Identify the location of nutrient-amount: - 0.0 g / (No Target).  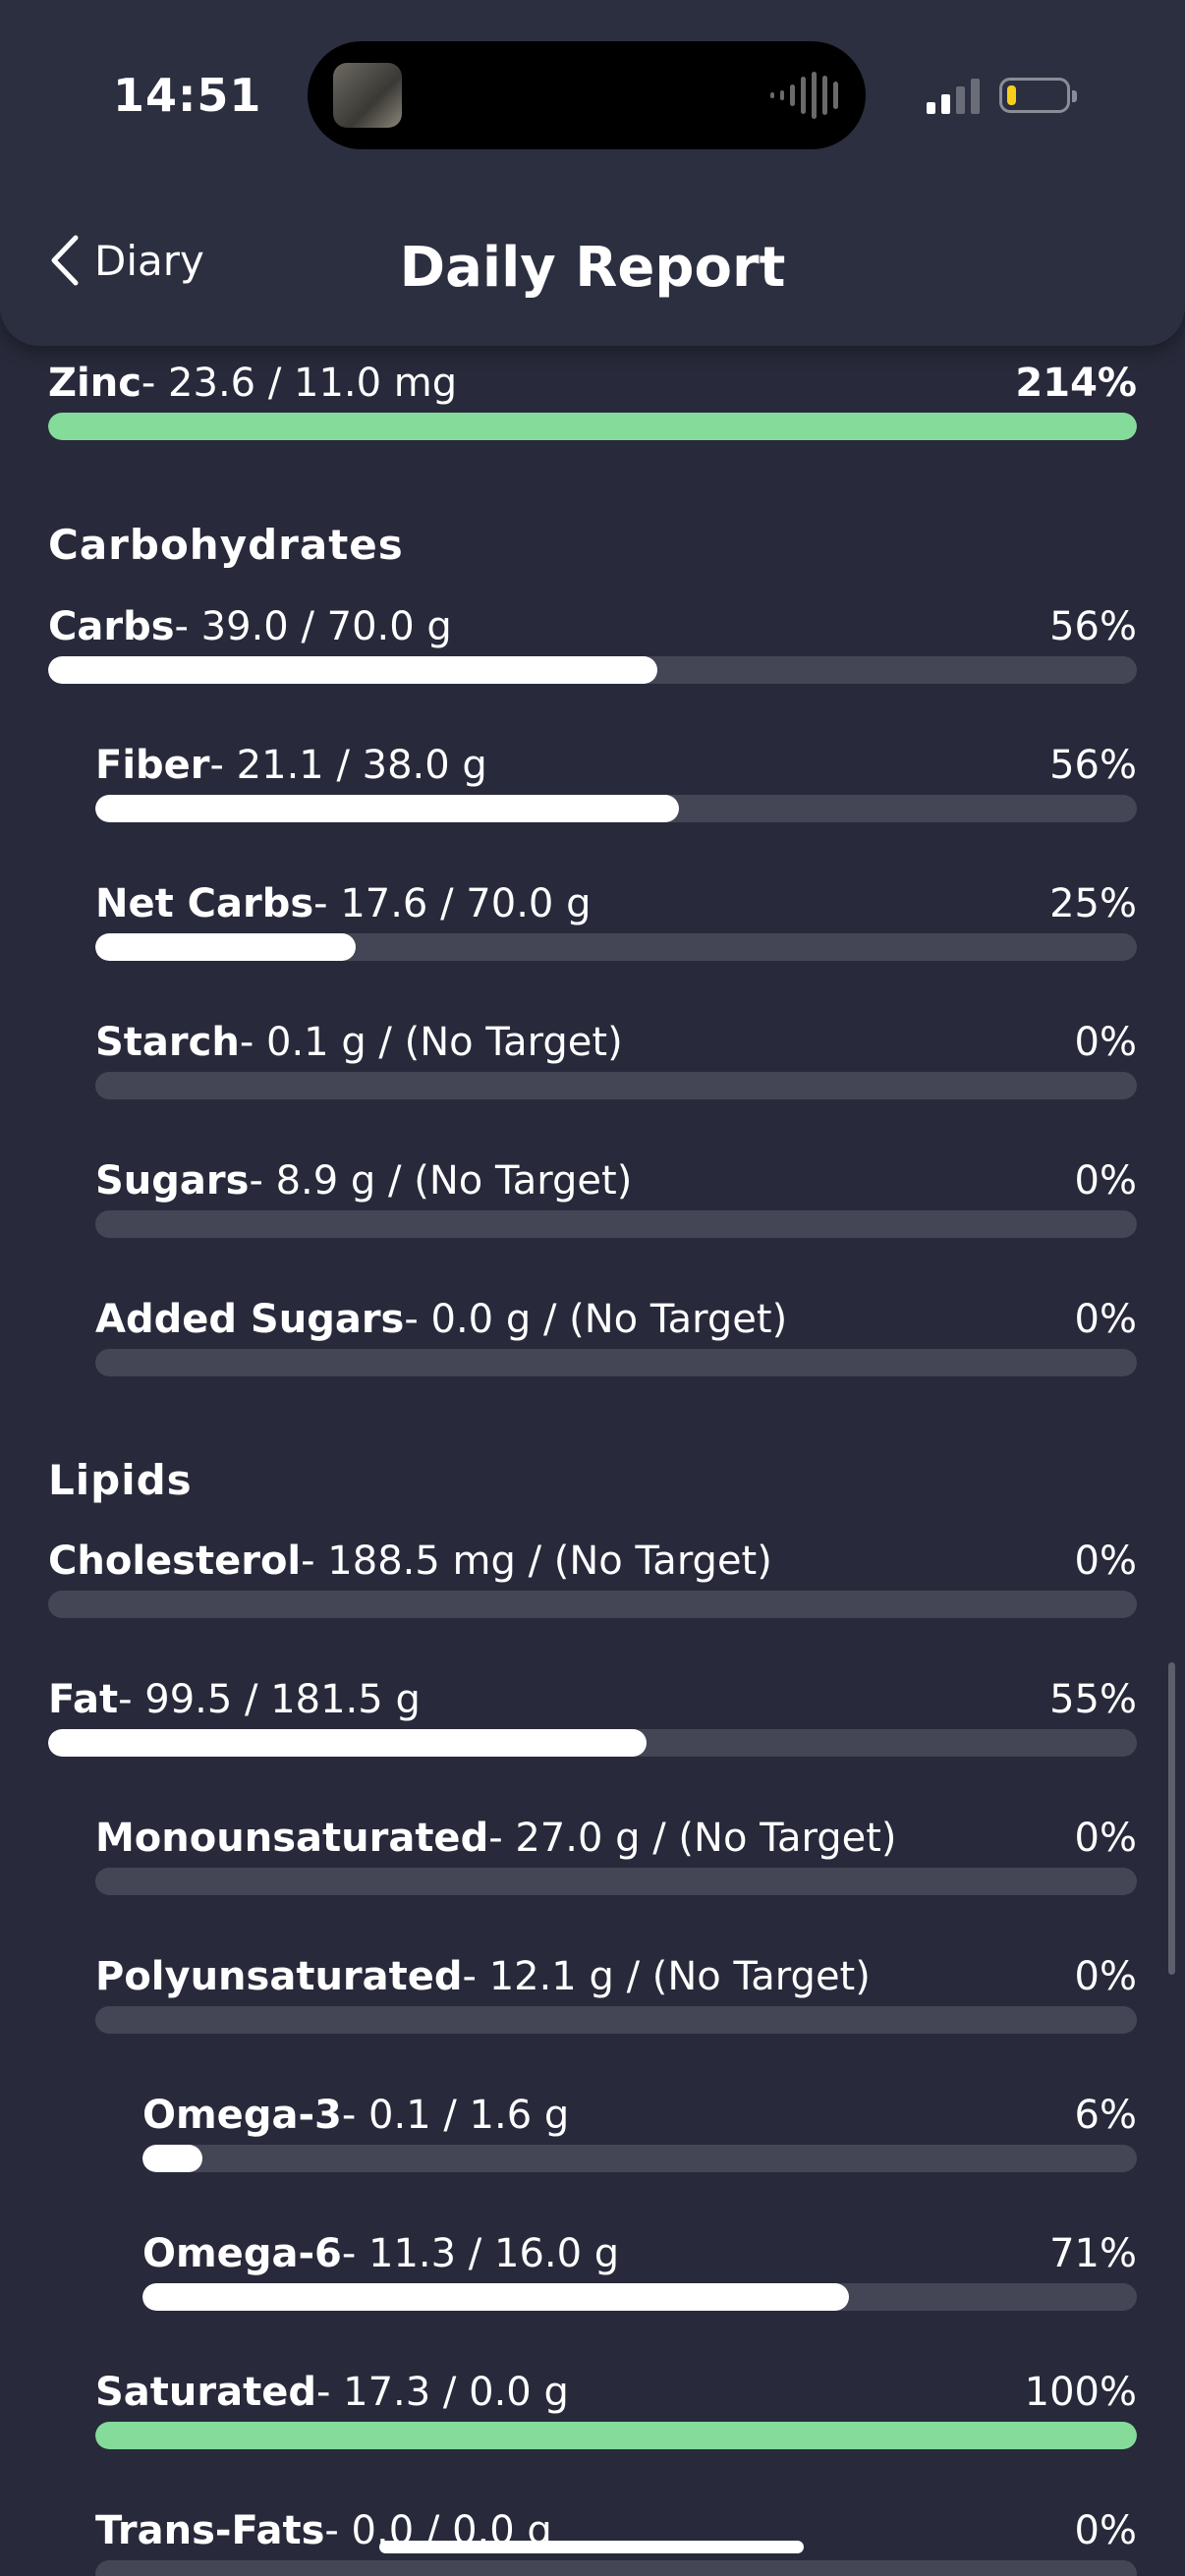
(596, 1319).